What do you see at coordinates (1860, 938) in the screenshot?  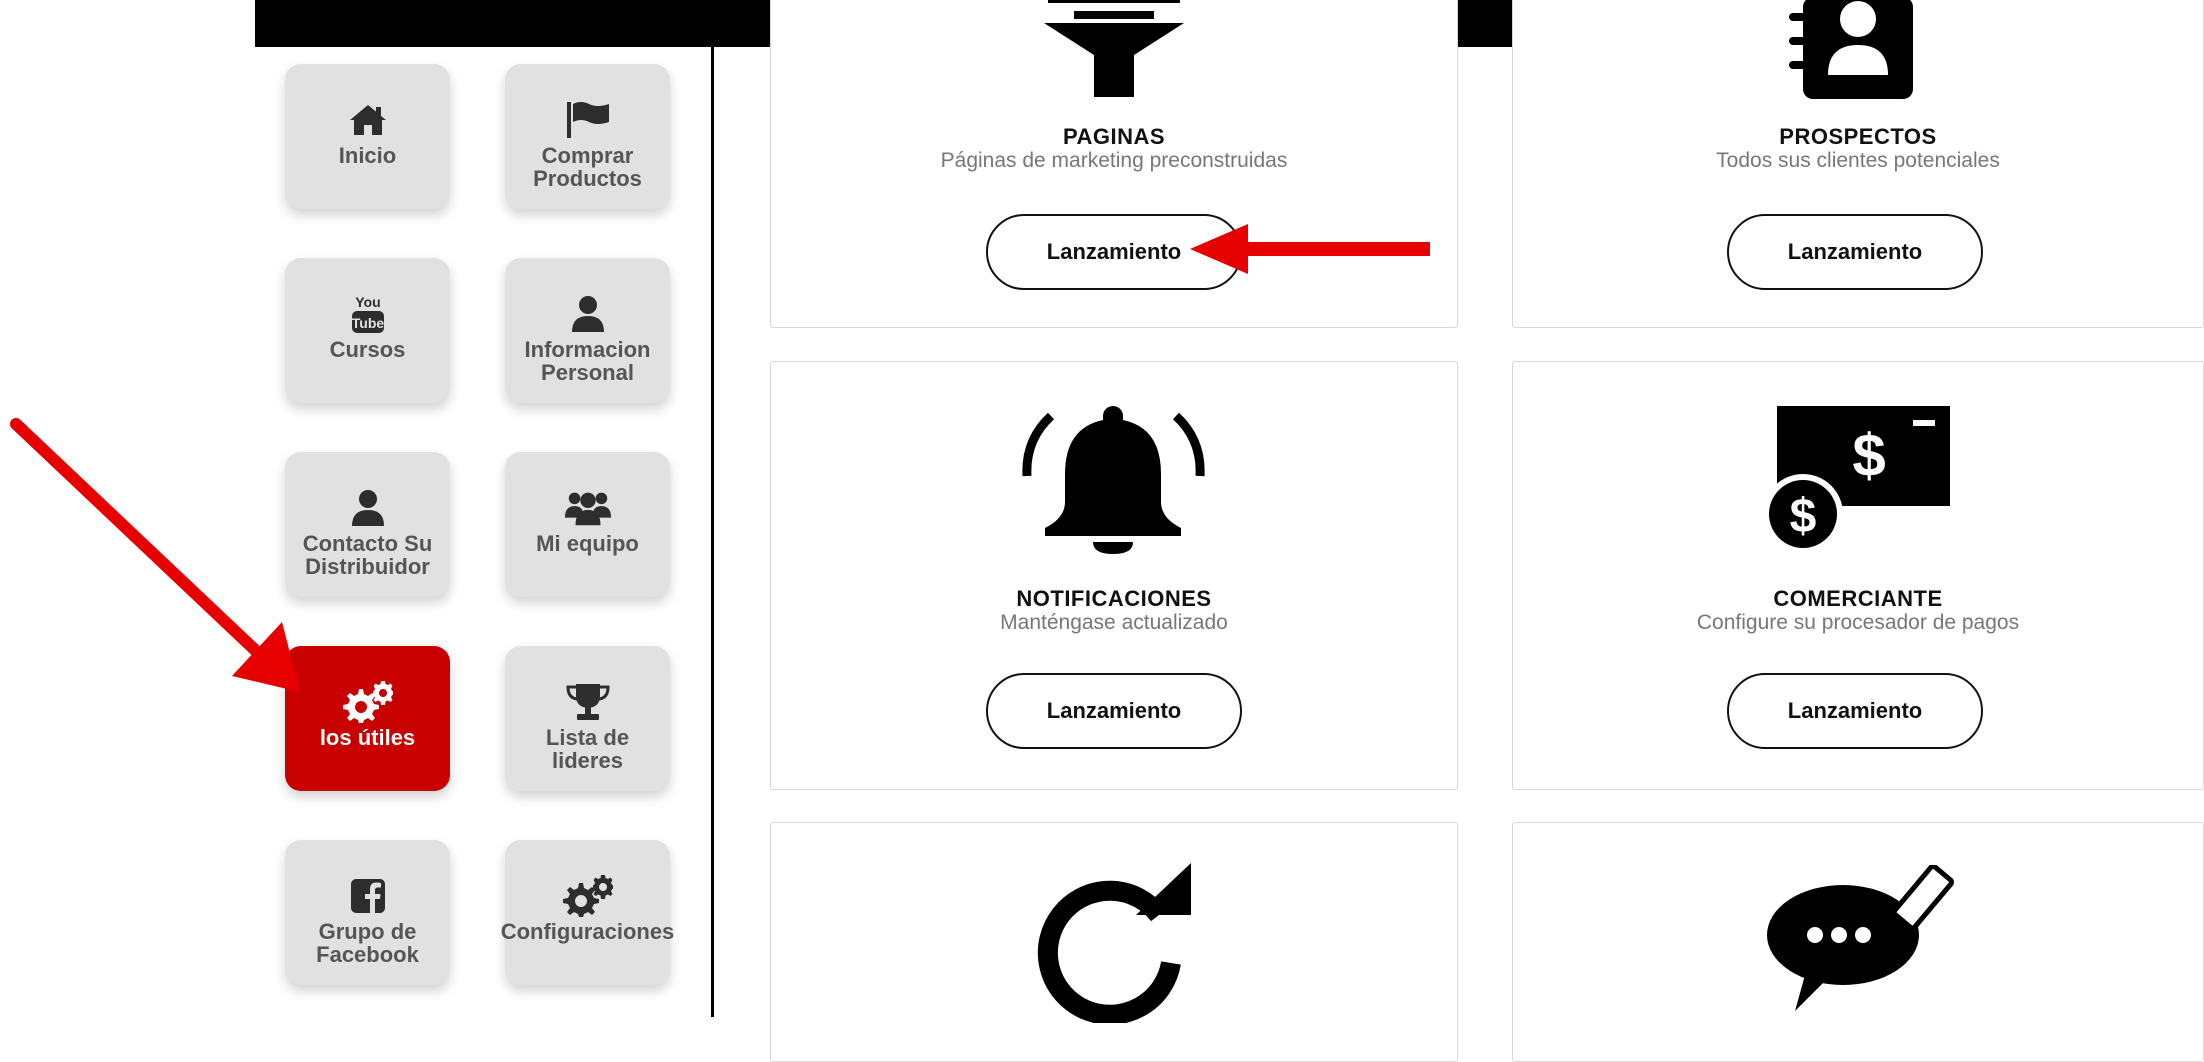 I see `chat-edit-icon` at bounding box center [1860, 938].